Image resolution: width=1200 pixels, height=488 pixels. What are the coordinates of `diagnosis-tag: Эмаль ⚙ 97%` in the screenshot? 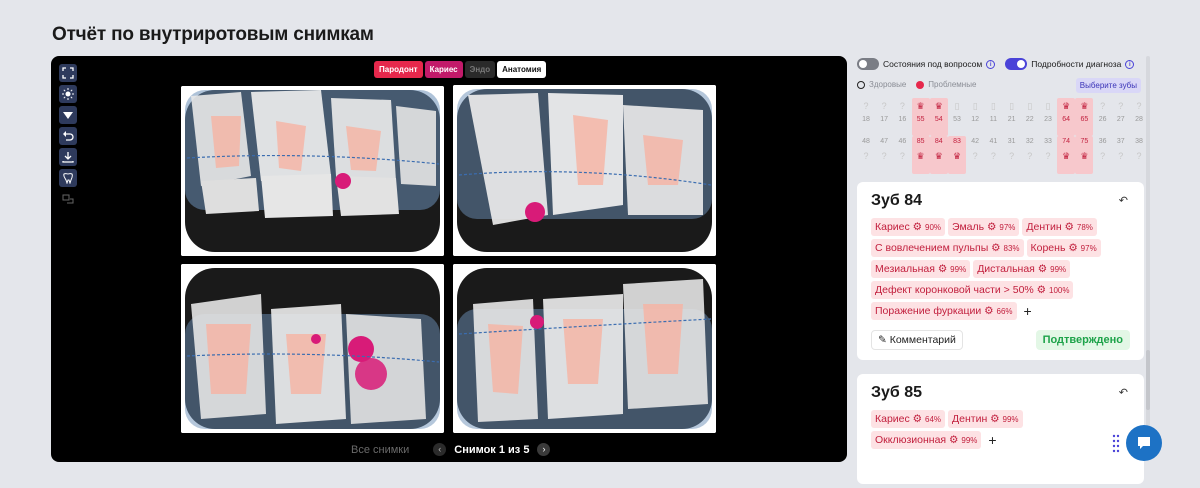 It's located at (984, 227).